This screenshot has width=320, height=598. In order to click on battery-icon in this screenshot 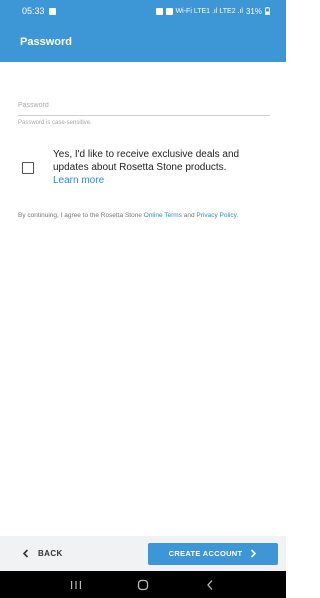, I will do `click(267, 11)`.